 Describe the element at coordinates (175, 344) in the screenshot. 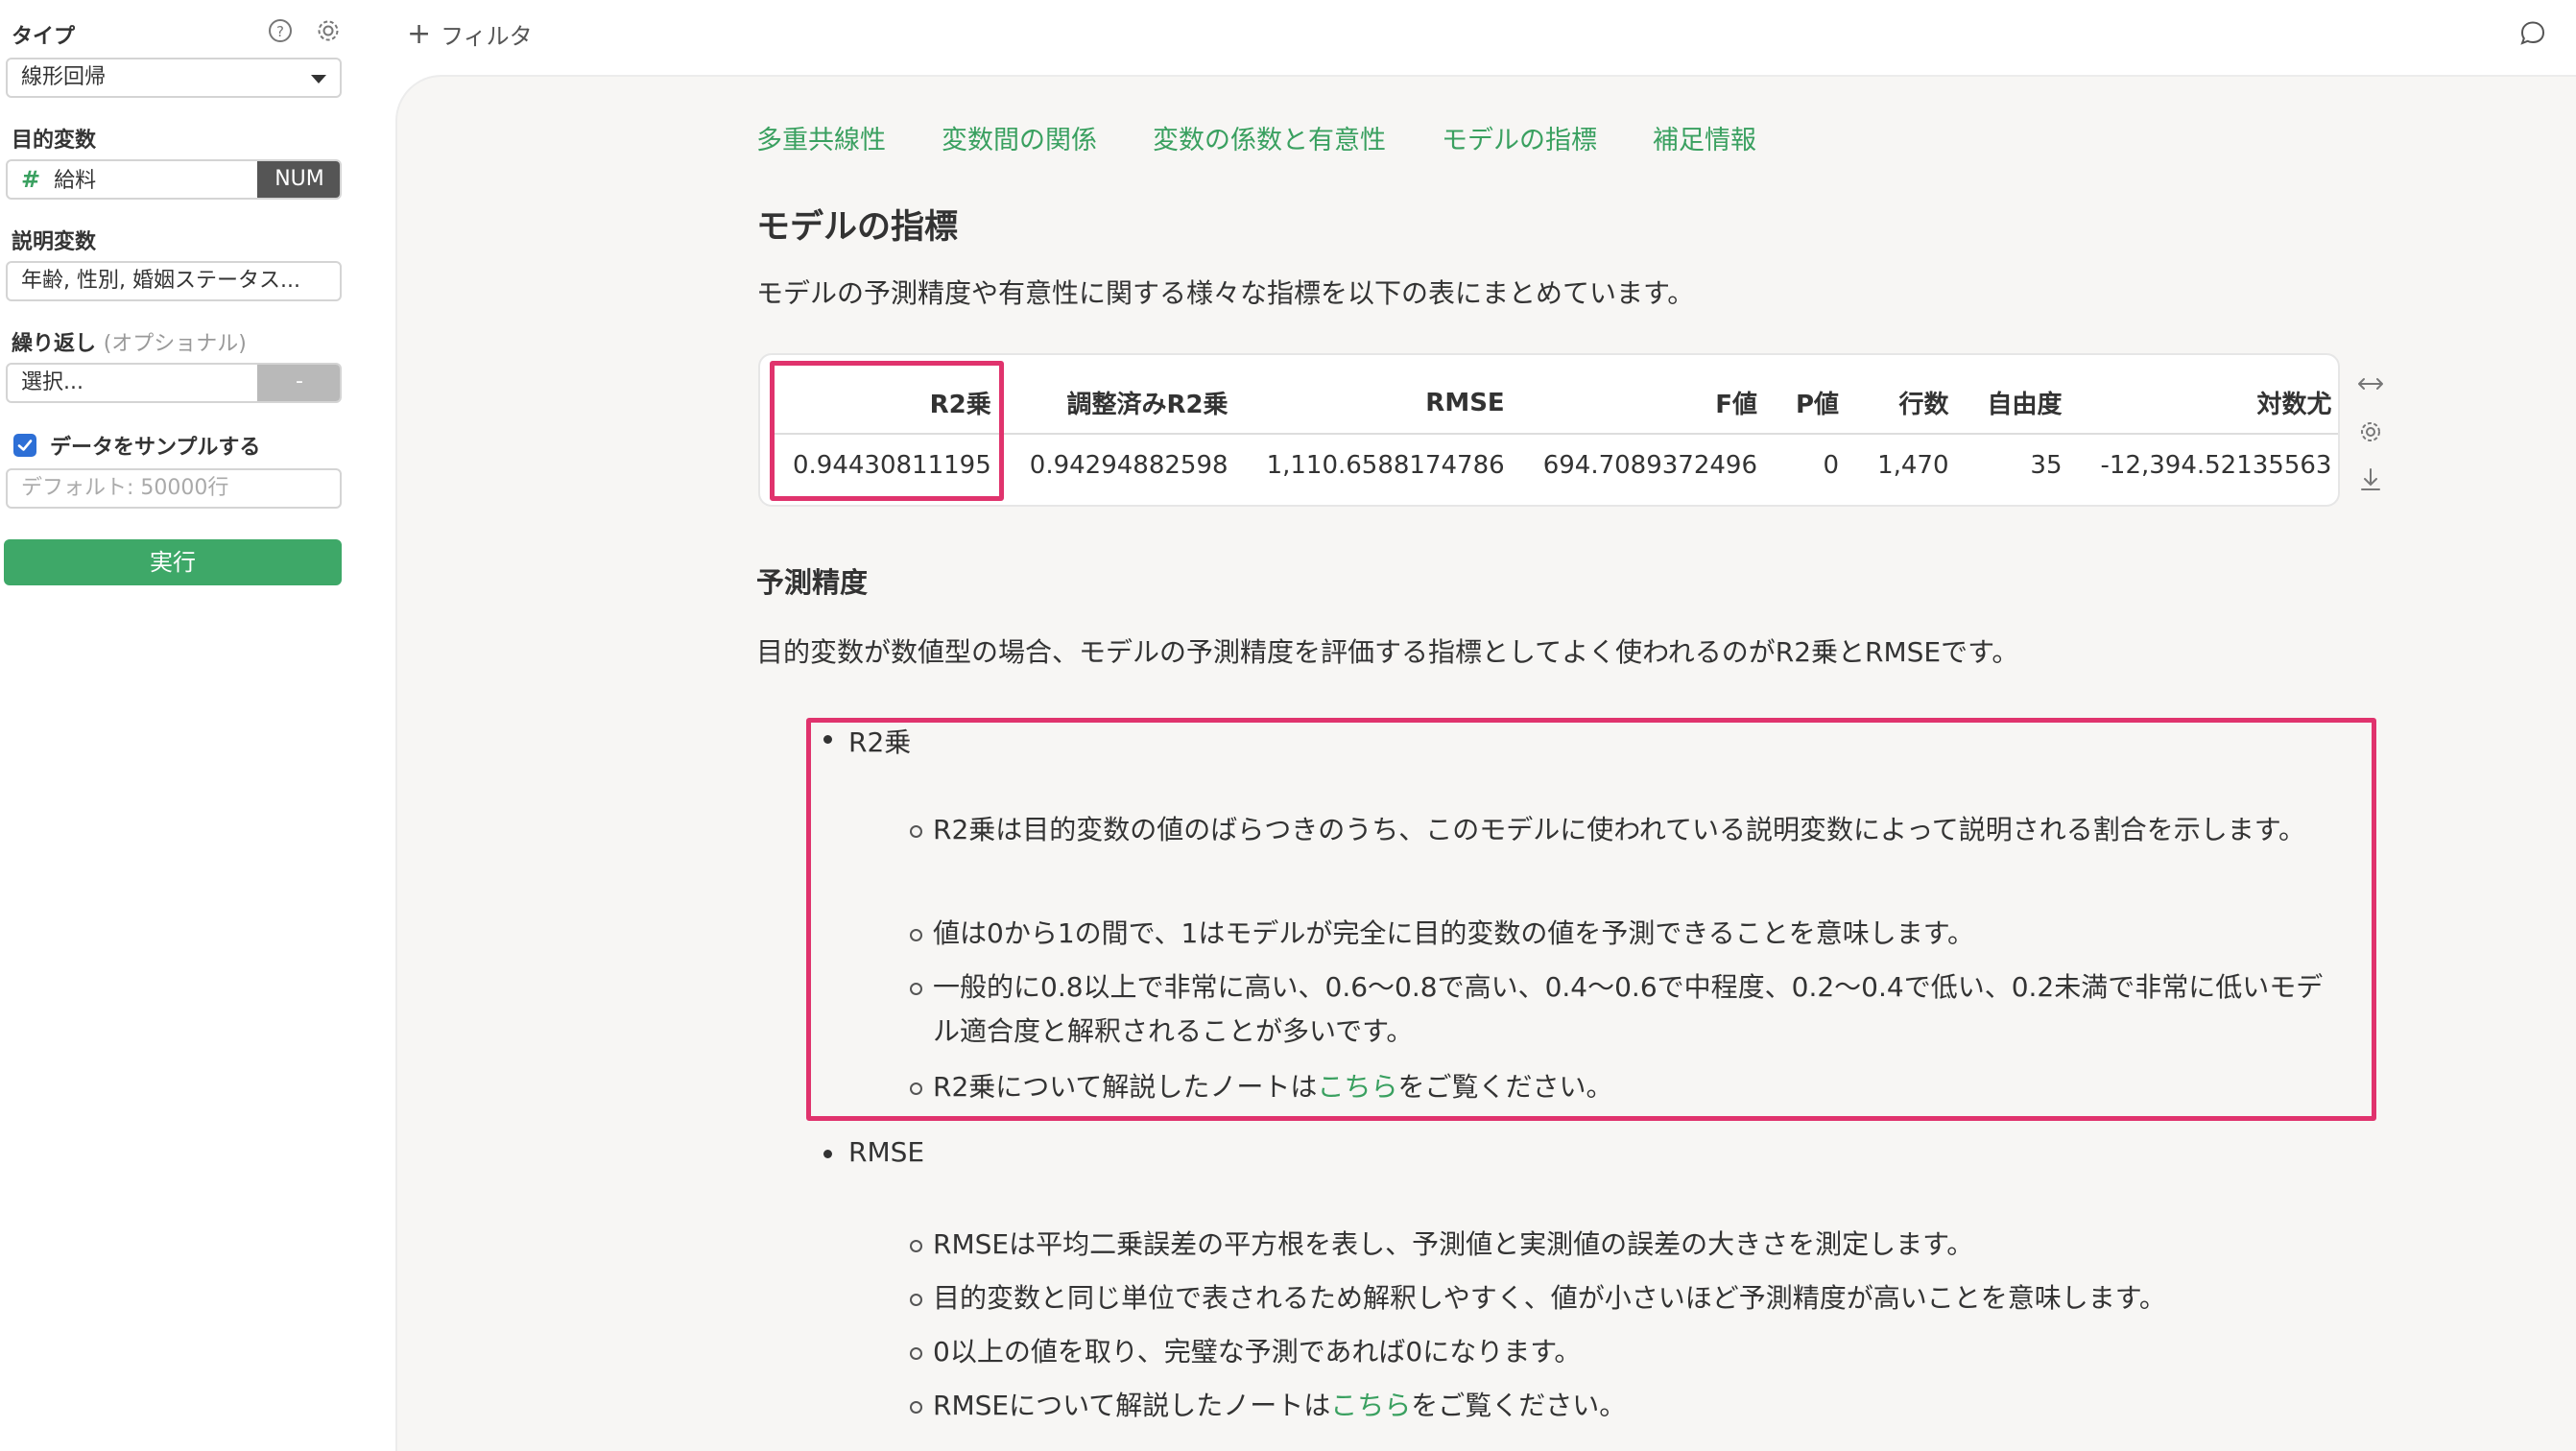

I see `repeat-optional: (オプショナル)` at that location.